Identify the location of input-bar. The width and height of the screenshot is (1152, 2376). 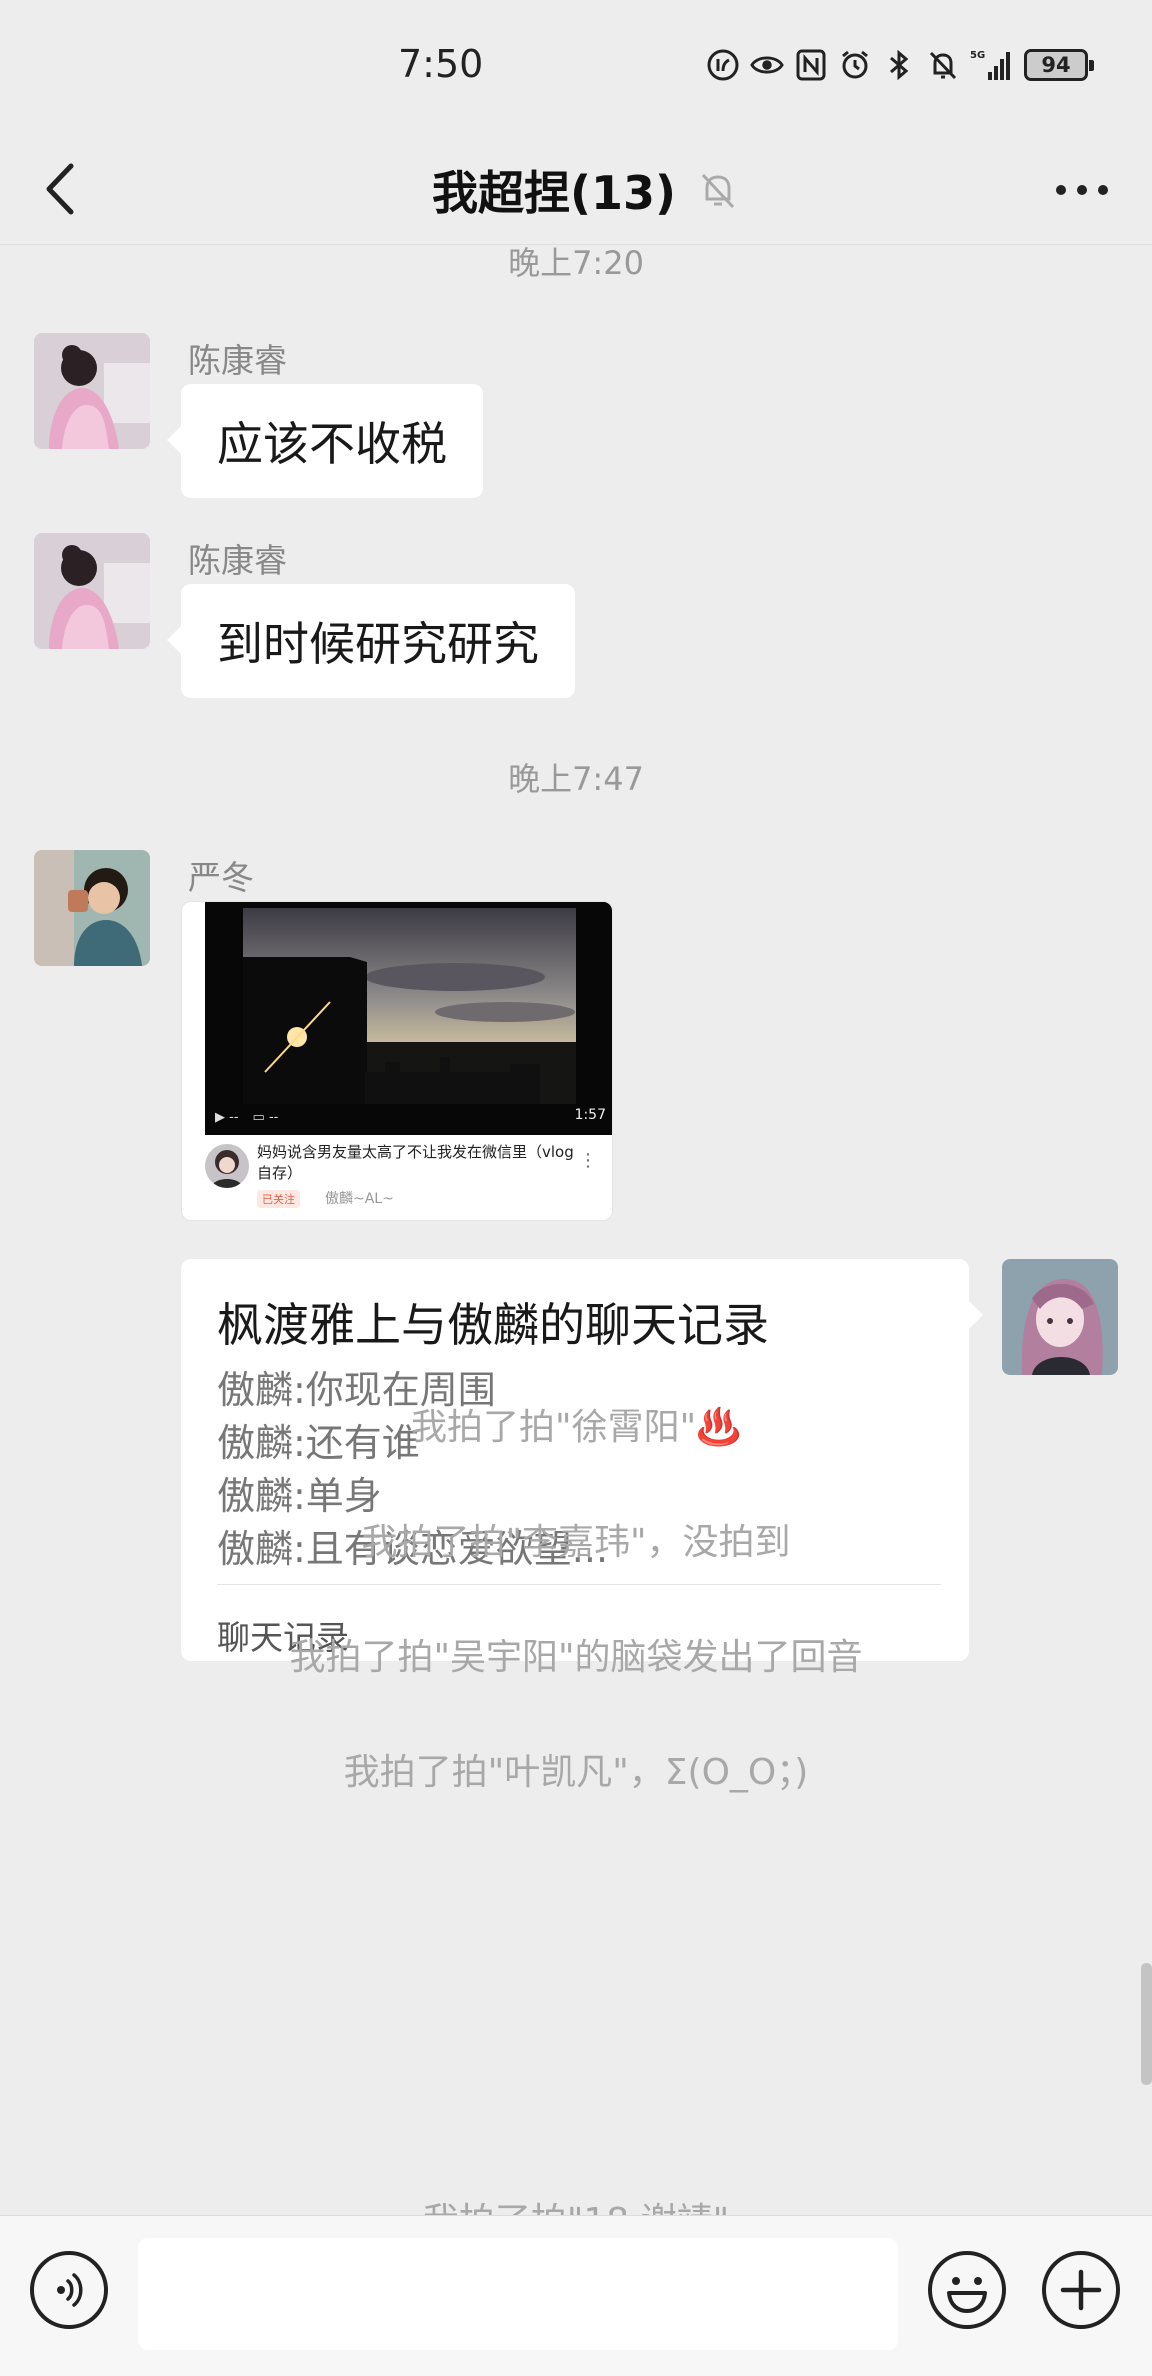
(576, 2295).